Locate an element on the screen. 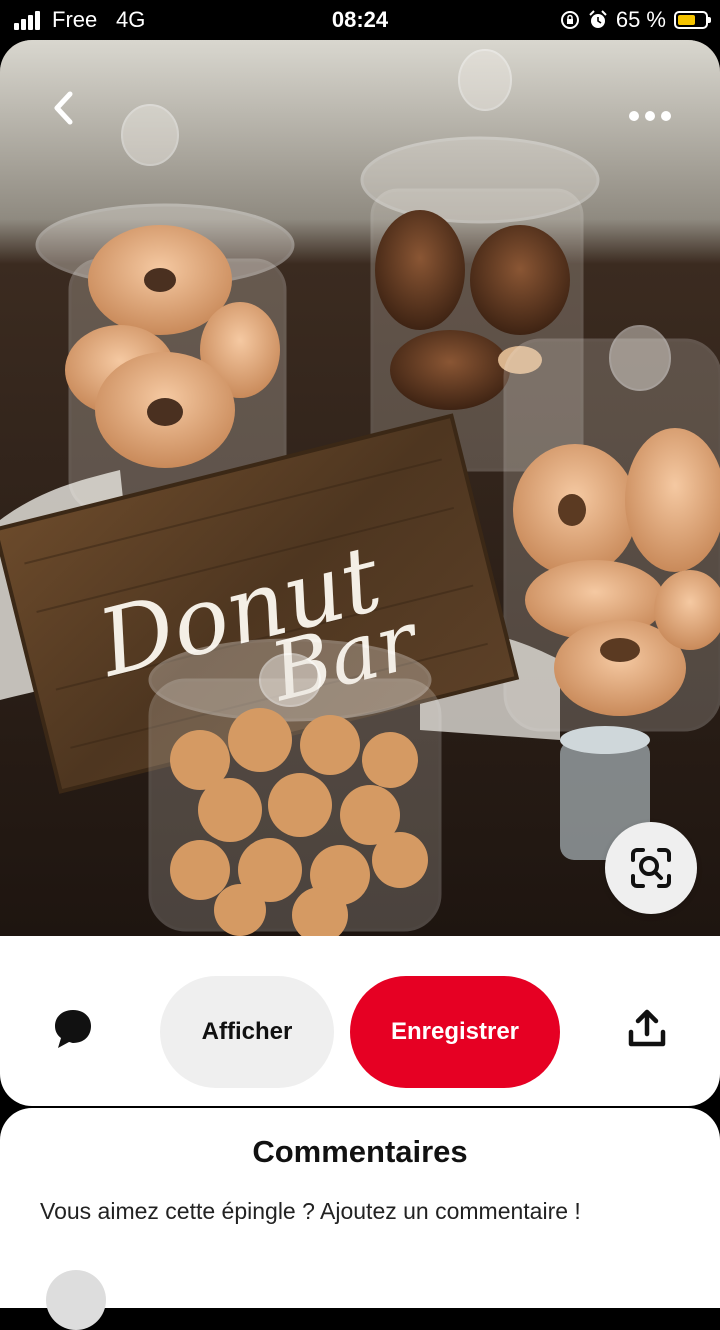 This screenshot has height=1330, width=720. comments-title: Commentaires is located at coordinates (360, 1151).